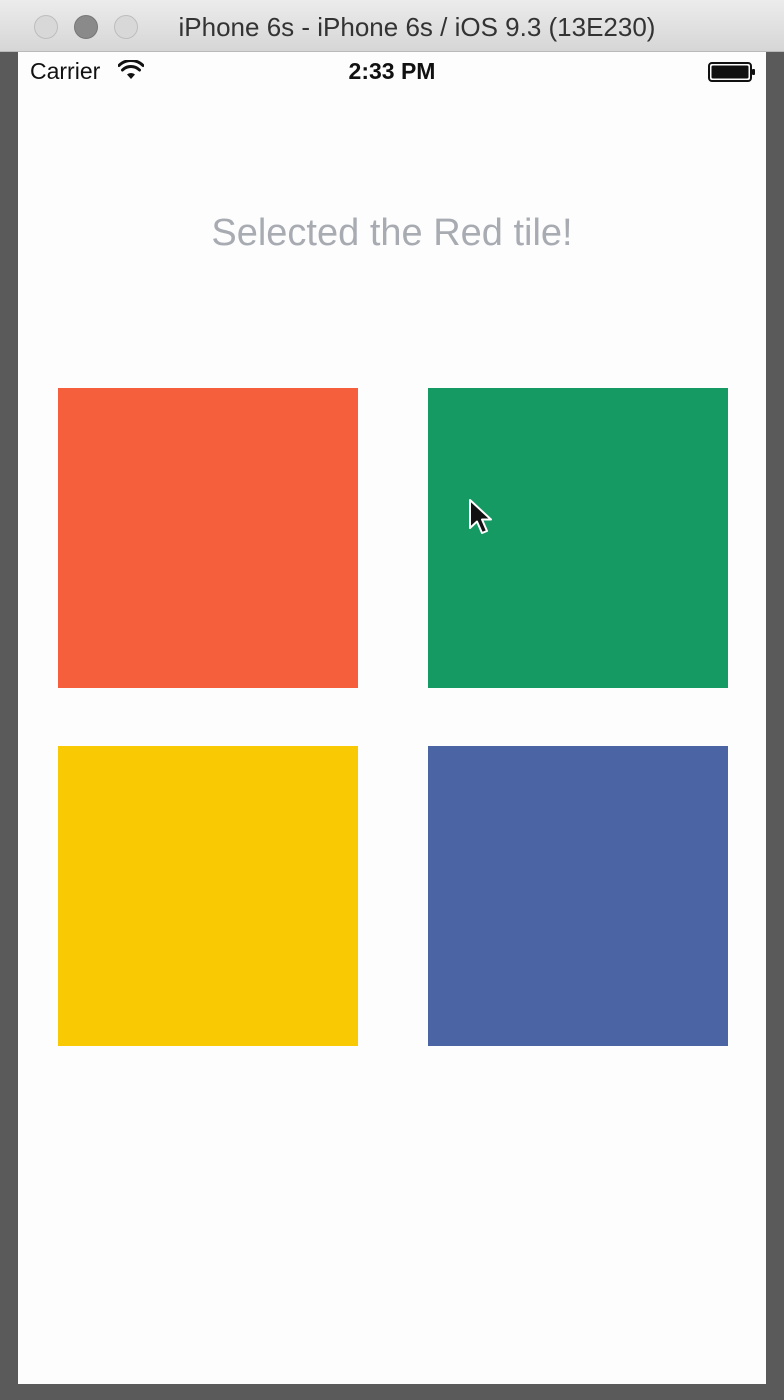 This screenshot has width=784, height=1400. Describe the element at coordinates (480, 516) in the screenshot. I see `pointer-cursor-icon` at that location.